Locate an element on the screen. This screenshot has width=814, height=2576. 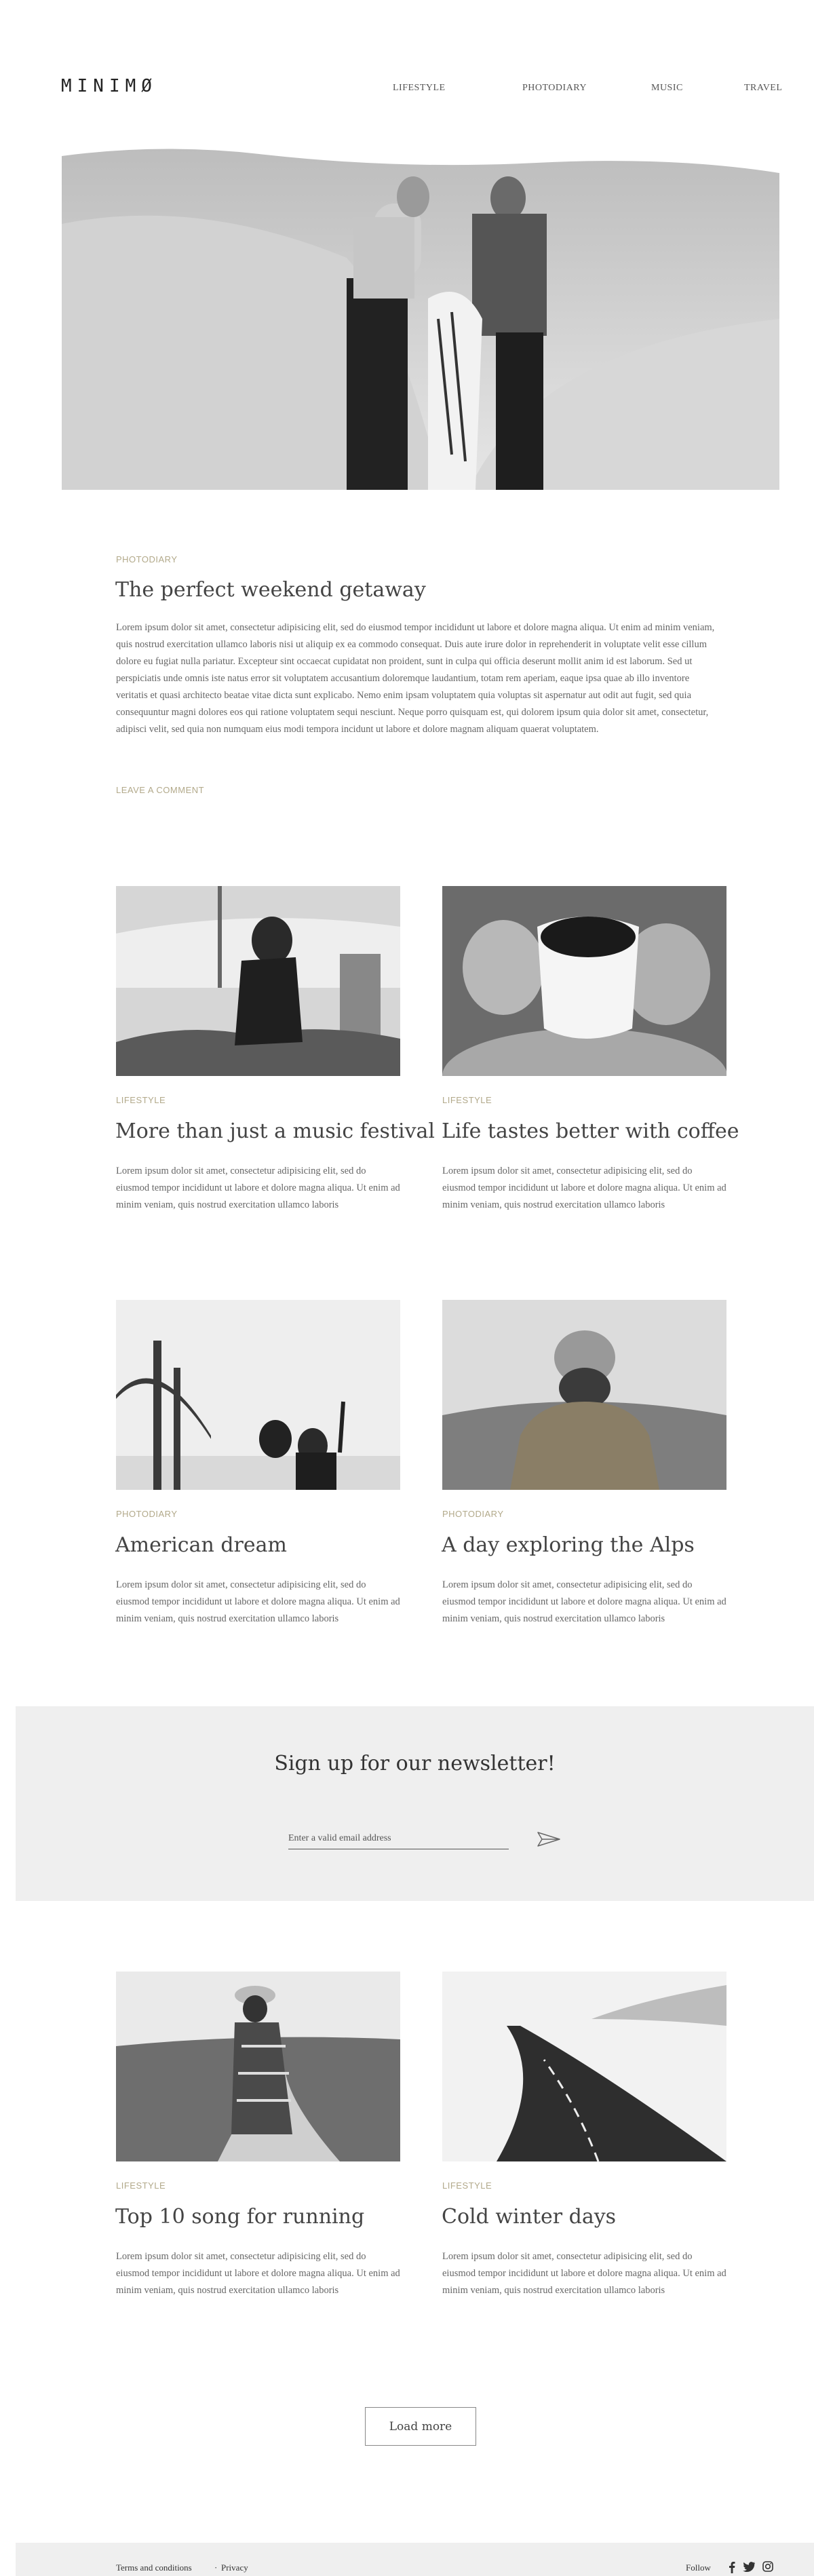
post-image-music-festival is located at coordinates (258, 981).